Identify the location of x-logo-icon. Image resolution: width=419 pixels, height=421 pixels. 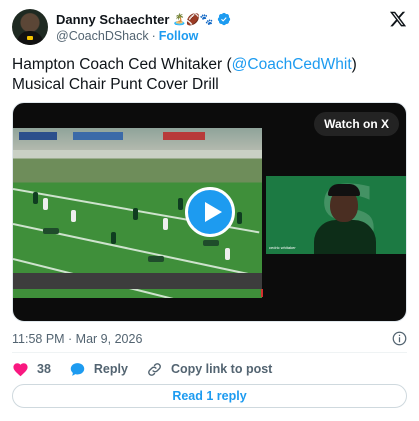
(398, 19).